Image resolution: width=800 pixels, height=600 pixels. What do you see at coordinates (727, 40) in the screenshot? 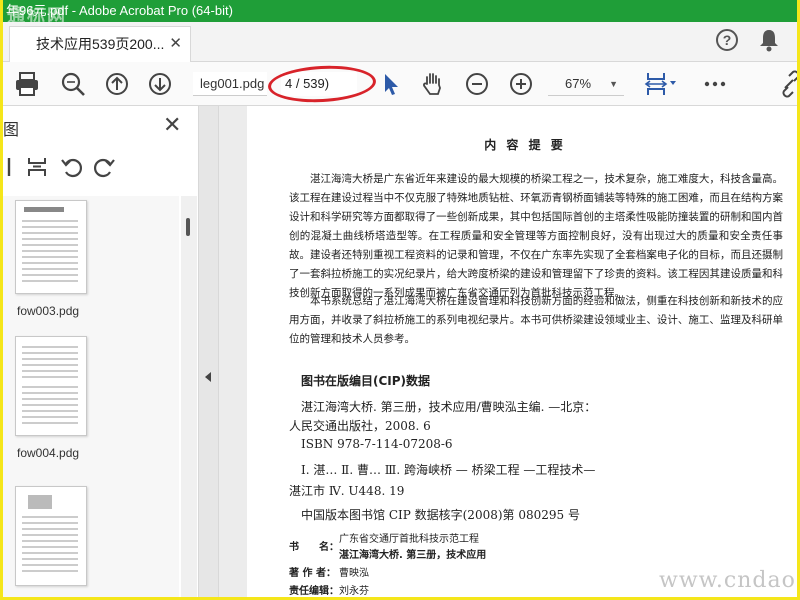
I see `help-icon: ?` at bounding box center [727, 40].